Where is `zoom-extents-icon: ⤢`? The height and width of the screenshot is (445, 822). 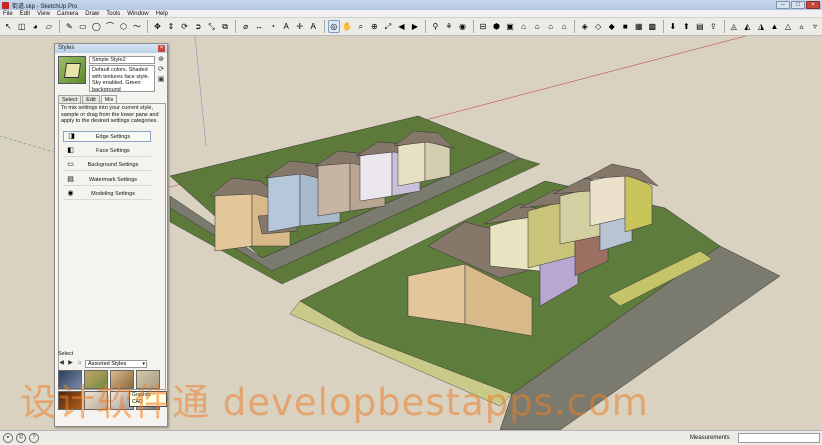
zoom-extents-icon: ⤢ is located at coordinates (388, 26).